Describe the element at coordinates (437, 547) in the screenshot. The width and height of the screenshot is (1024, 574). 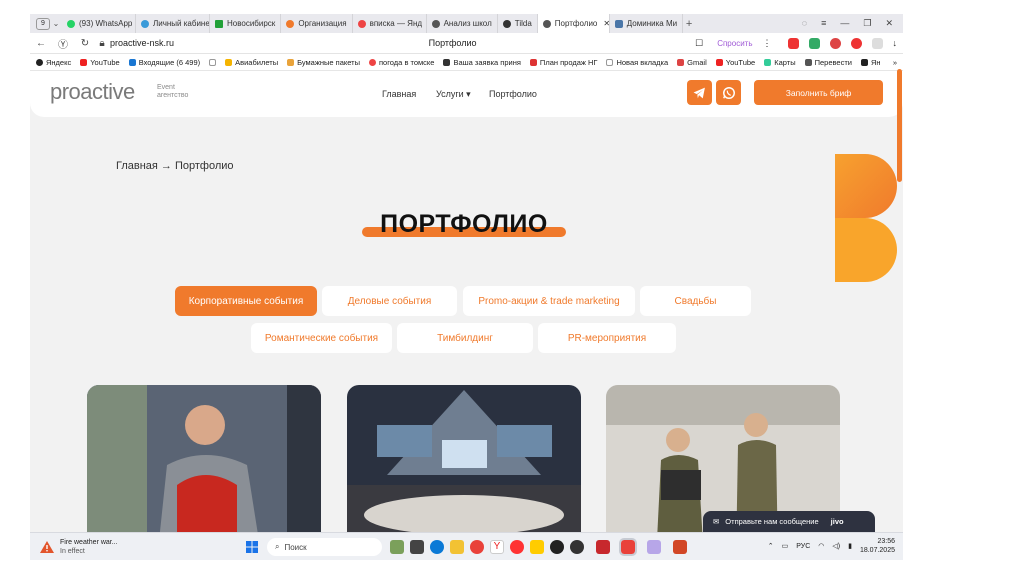
I see `edge-icon` at that location.